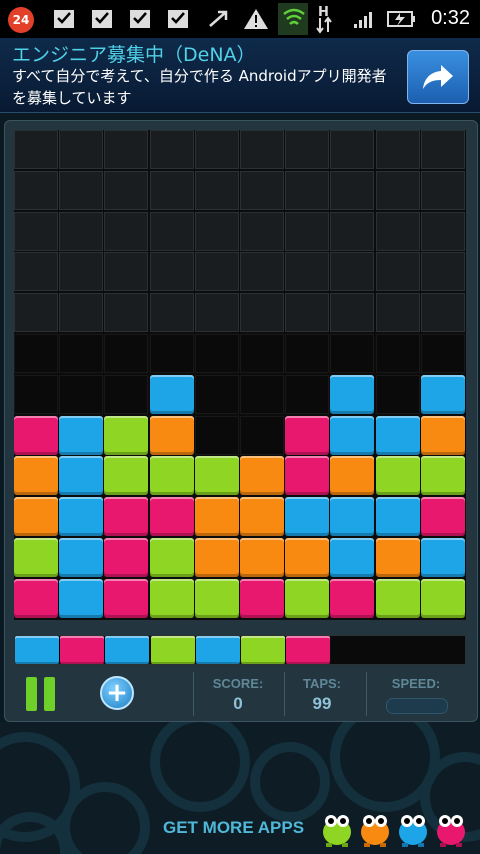 This screenshot has height=854, width=480. I want to click on pink-monster-icon, so click(451, 828).